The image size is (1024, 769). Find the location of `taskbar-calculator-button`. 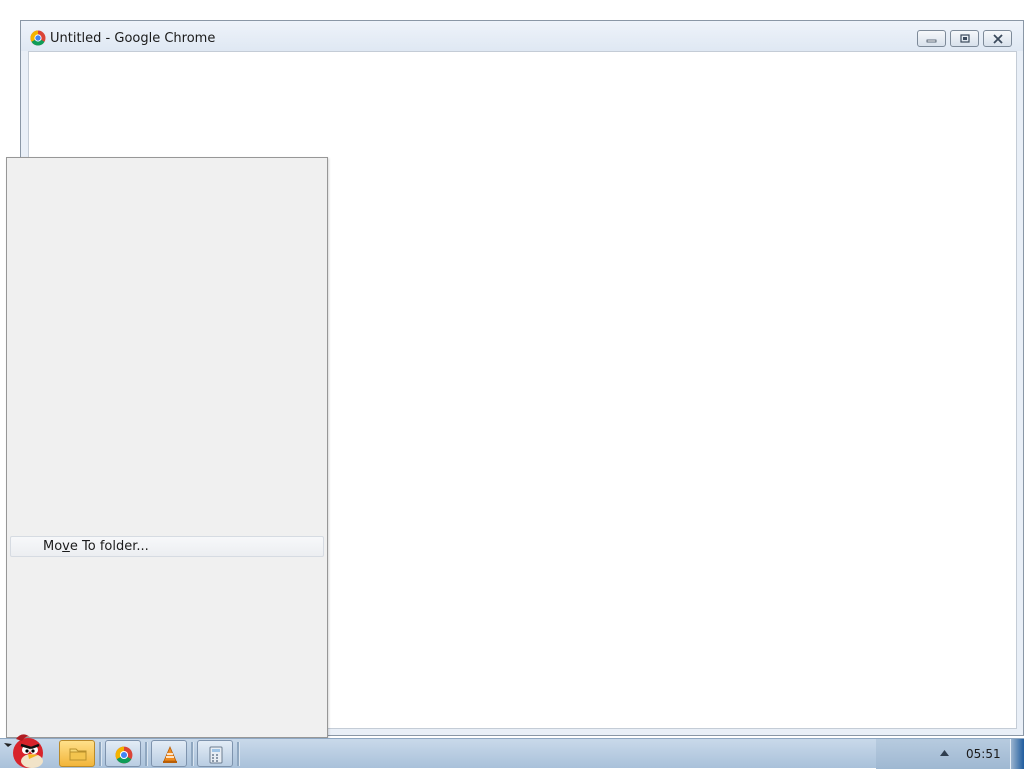

taskbar-calculator-button is located at coordinates (215, 753).